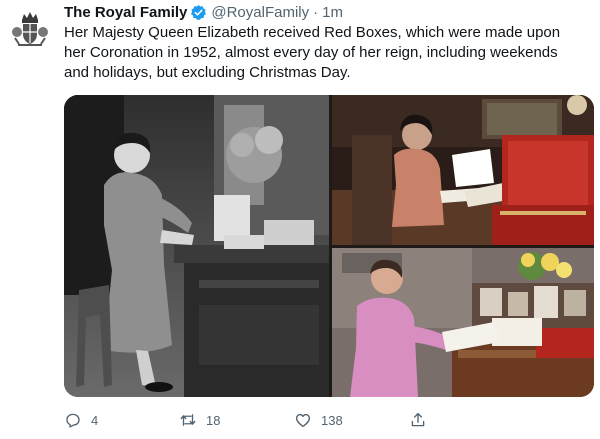 Image resolution: width=600 pixels, height=439 pixels. Describe the element at coordinates (418, 419) in the screenshot. I see `share-icon` at that location.